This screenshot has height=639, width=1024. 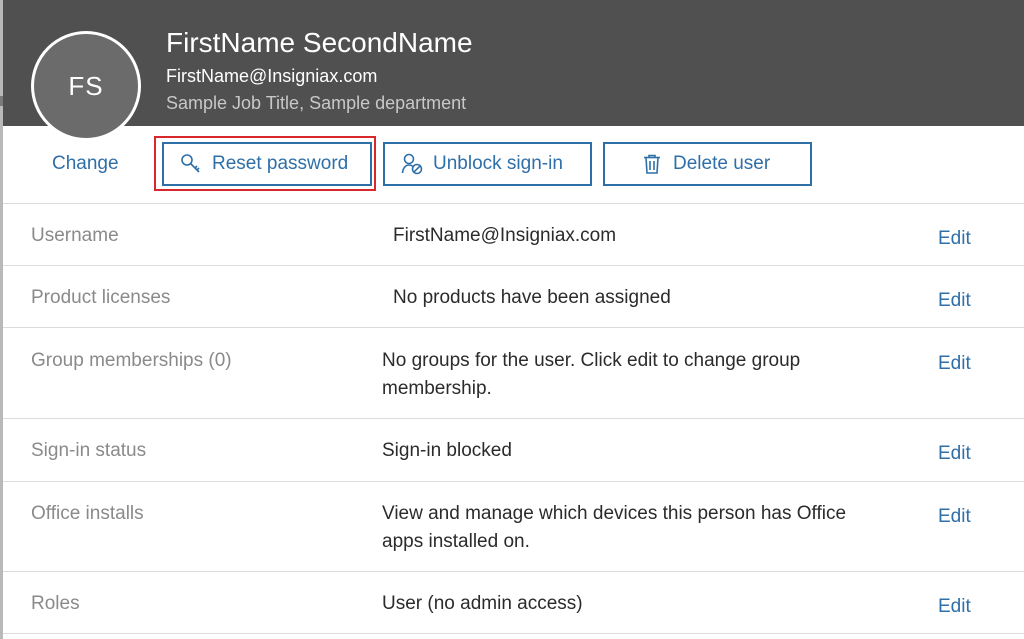 I want to click on edit-group-memberships-link: Edit, so click(x=954, y=364).